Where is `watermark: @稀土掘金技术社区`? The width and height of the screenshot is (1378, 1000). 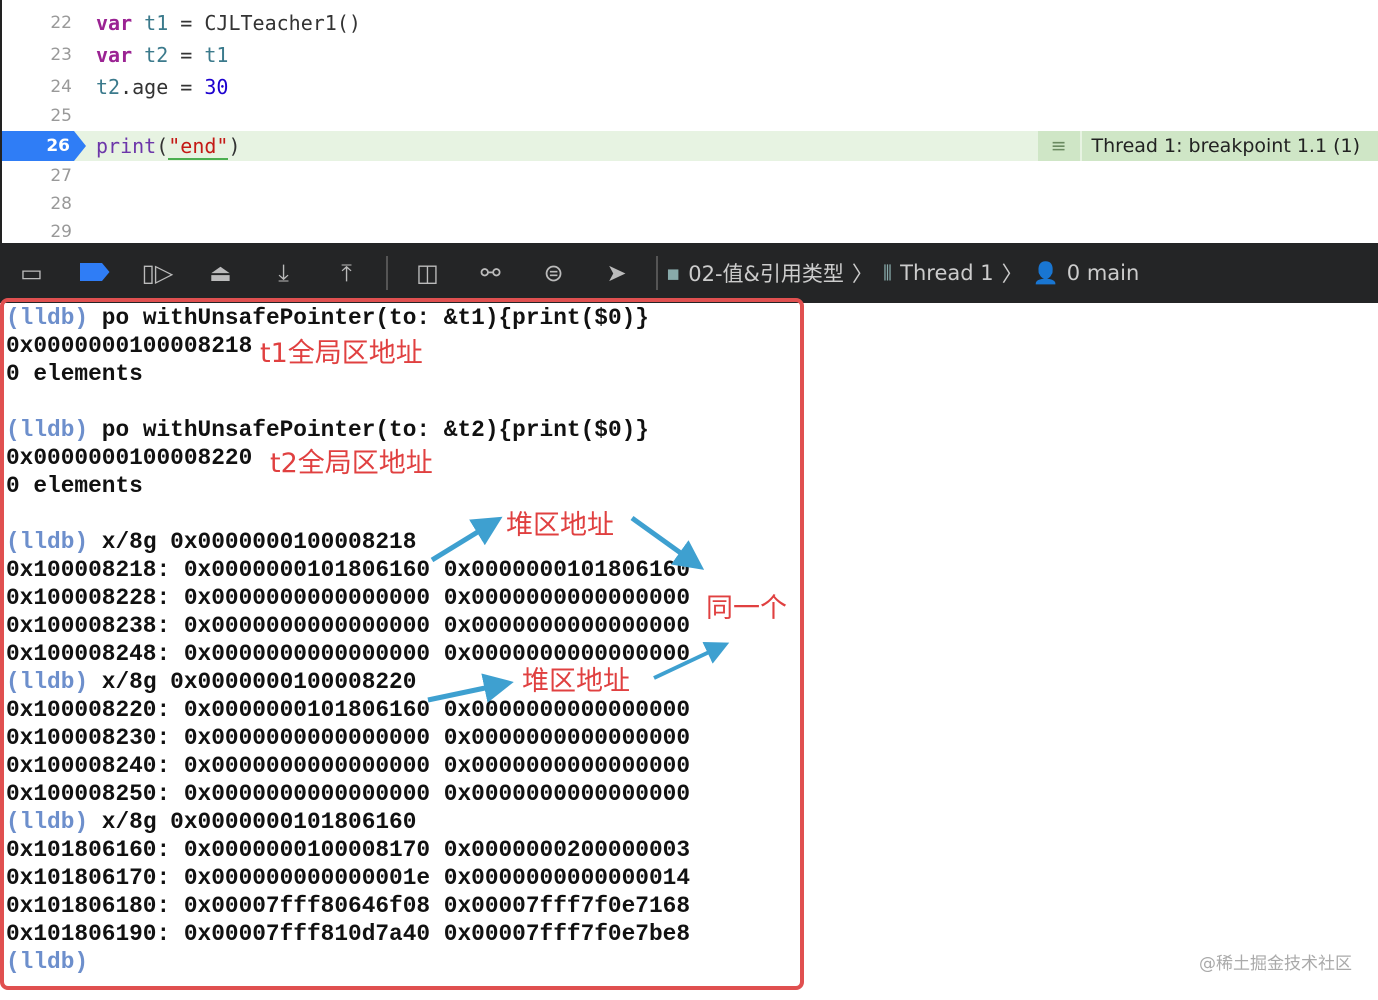
watermark: @稀土掘金技术社区 is located at coordinates (1275, 964).